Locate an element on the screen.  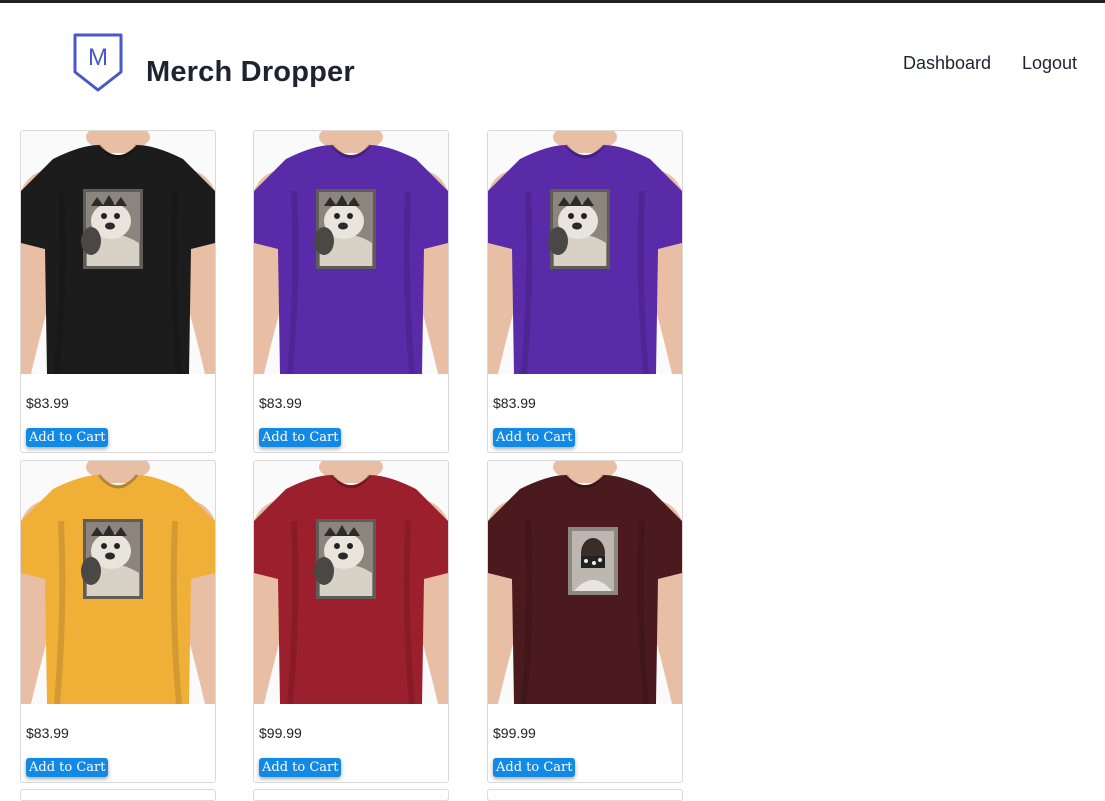
nav-dashboard-link: Dashboard is located at coordinates (947, 63).